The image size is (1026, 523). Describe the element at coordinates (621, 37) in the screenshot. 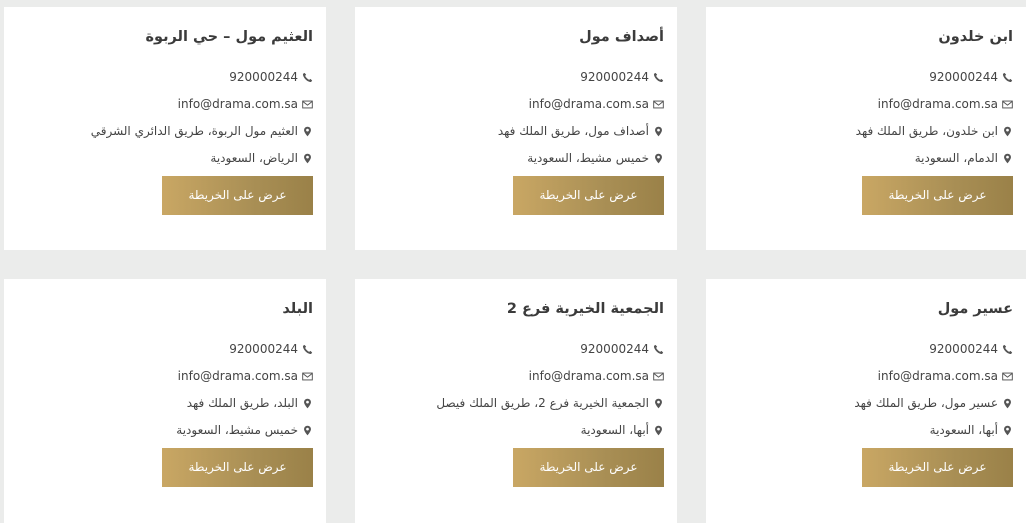

I see `branch-title: أصداف مول` at that location.